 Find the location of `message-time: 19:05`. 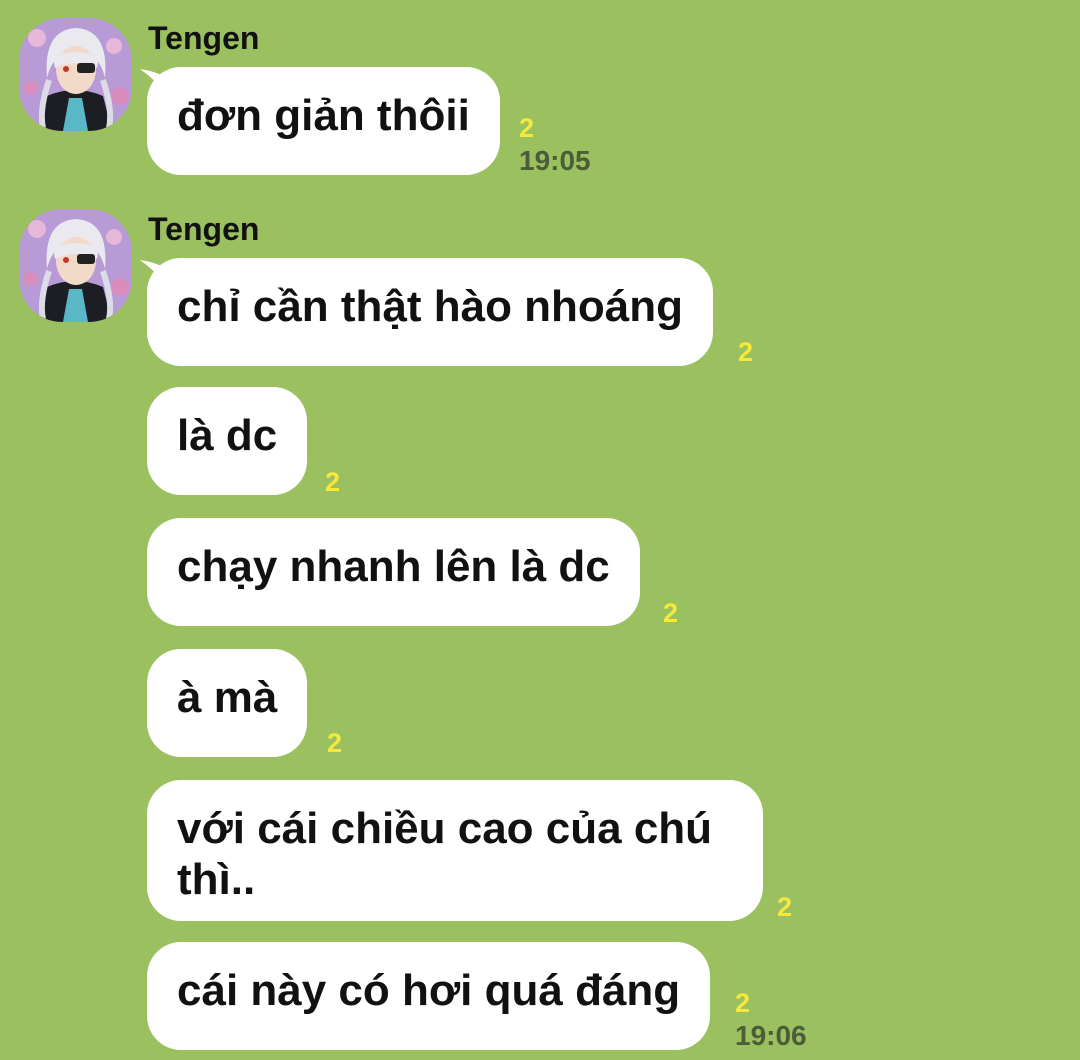

message-time: 19:05 is located at coordinates (555, 160).